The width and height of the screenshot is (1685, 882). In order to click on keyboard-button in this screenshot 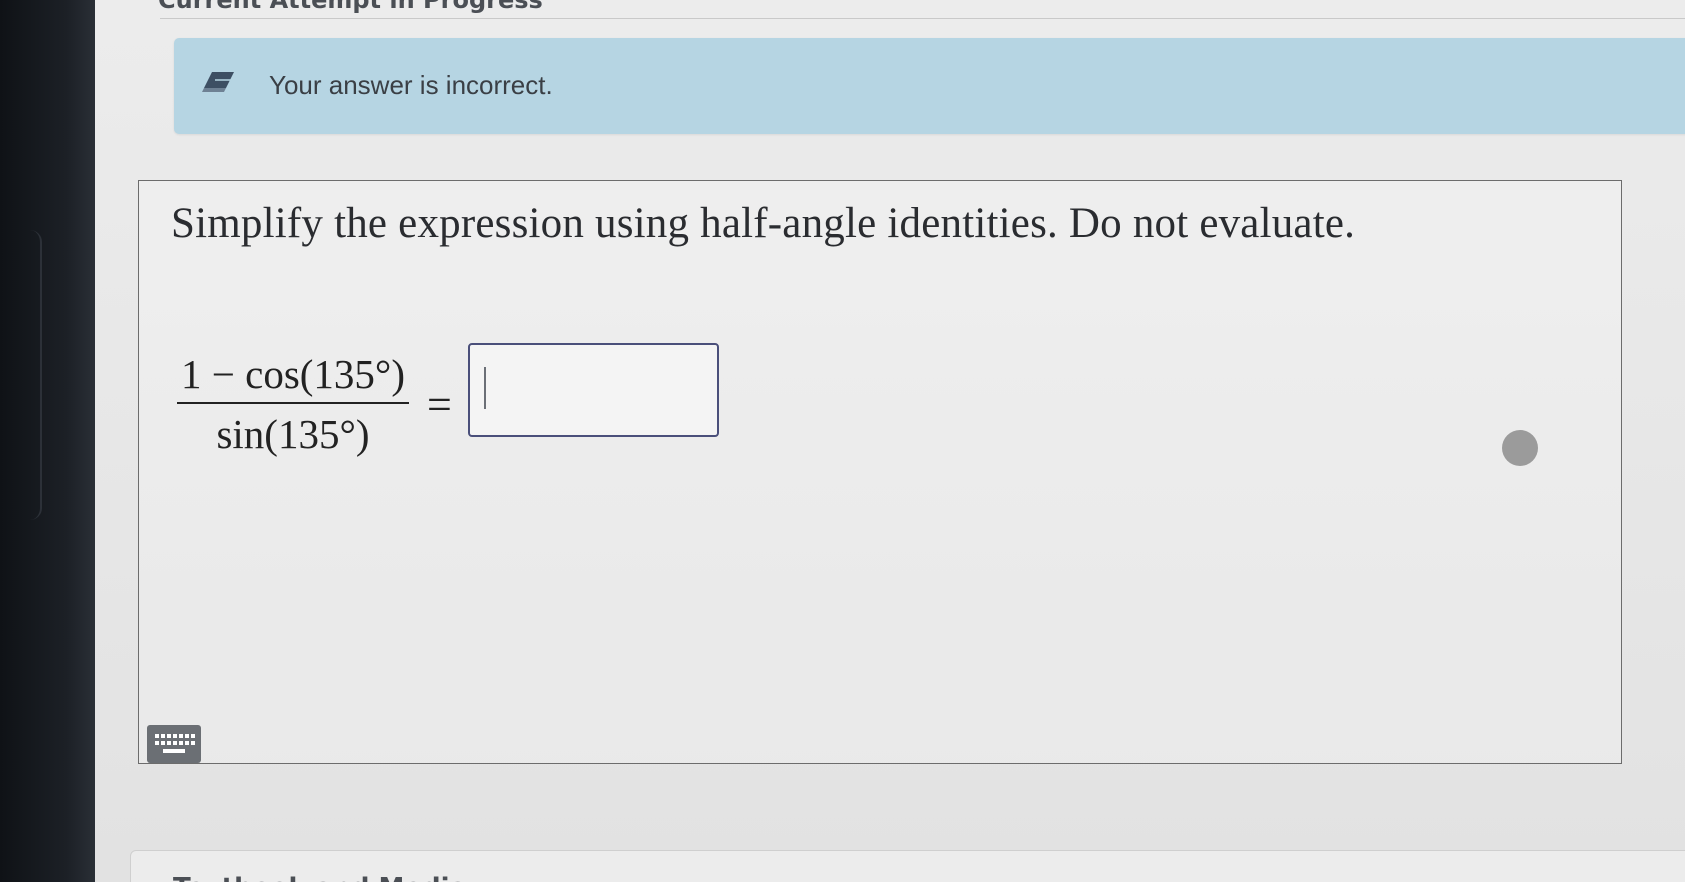, I will do `click(174, 744)`.